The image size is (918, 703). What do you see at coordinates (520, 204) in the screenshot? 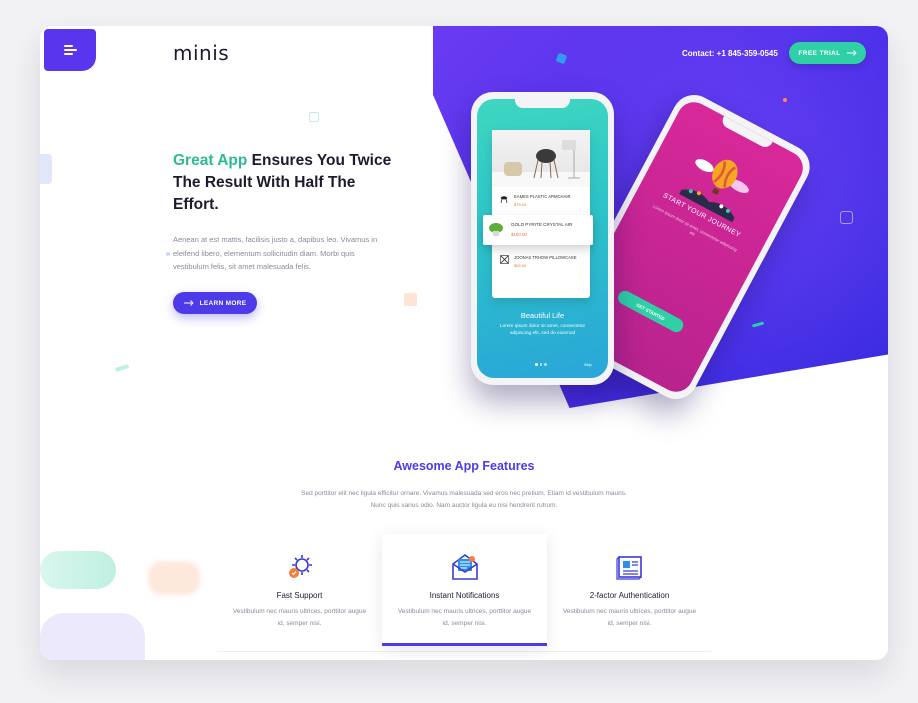
I see `product-price: $79.00` at bounding box center [520, 204].